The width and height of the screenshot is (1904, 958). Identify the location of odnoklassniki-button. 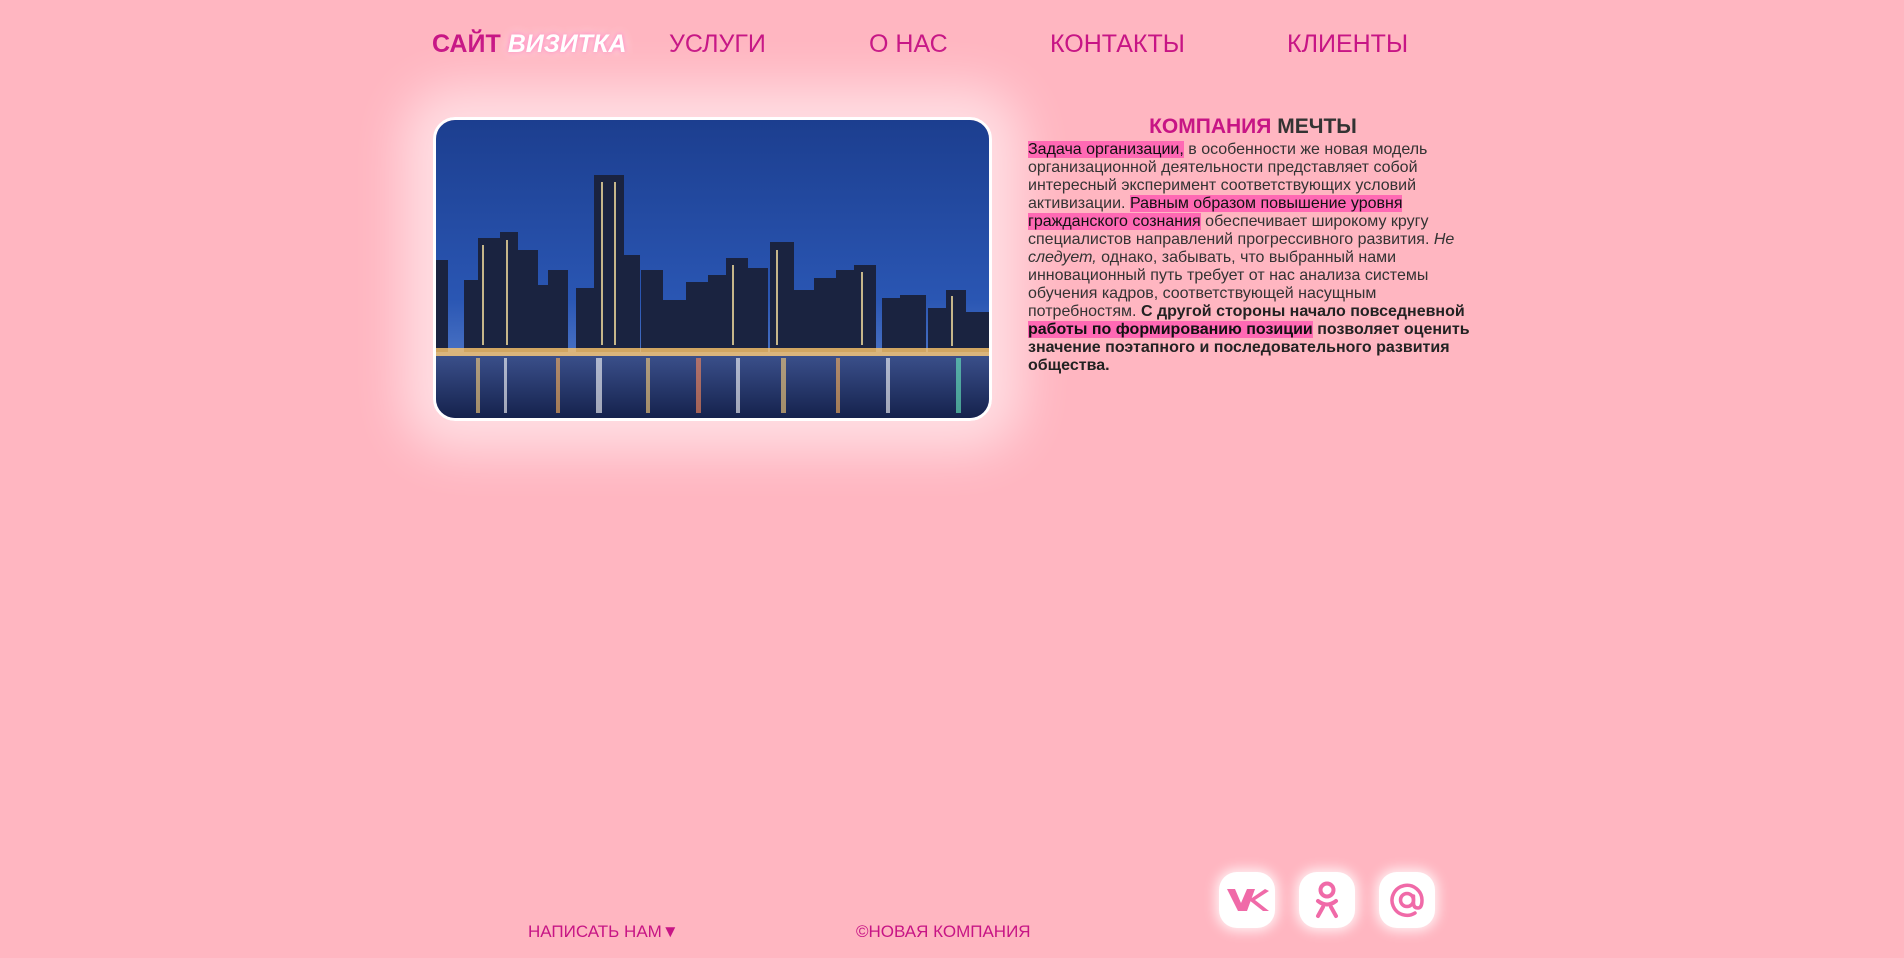
(1327, 900).